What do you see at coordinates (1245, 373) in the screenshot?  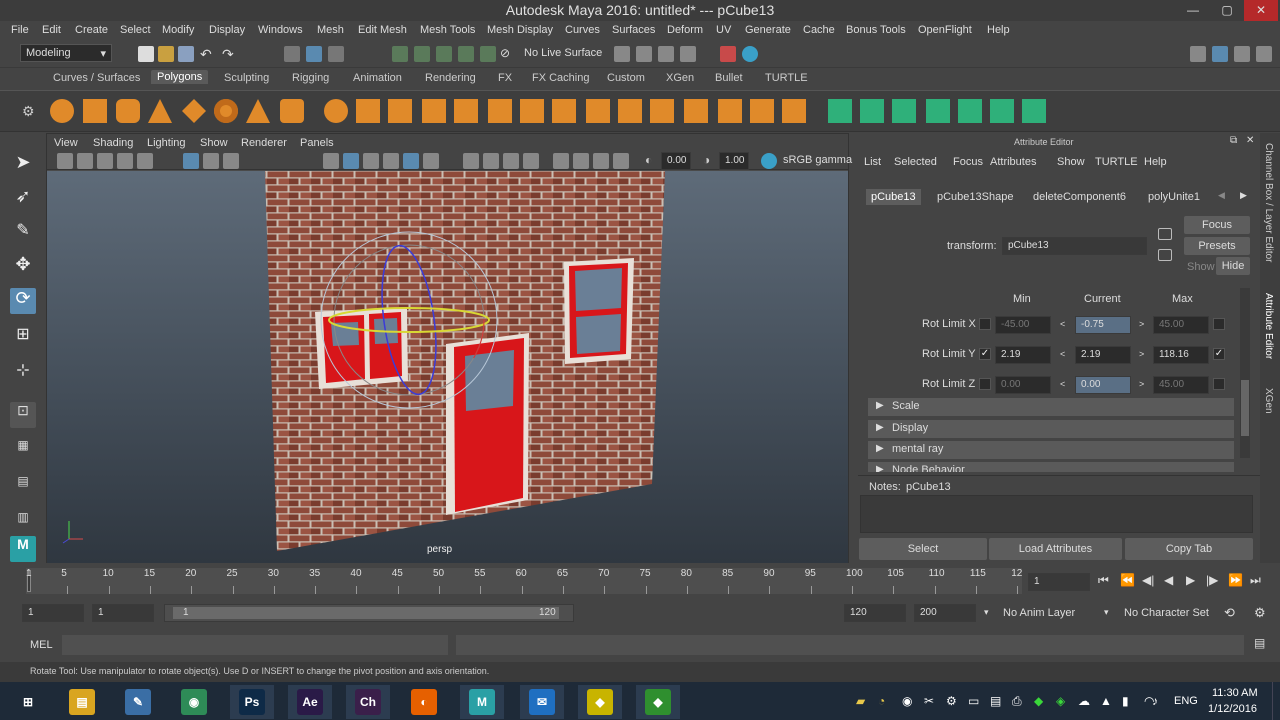 I see `attr-scrollbar` at bounding box center [1245, 373].